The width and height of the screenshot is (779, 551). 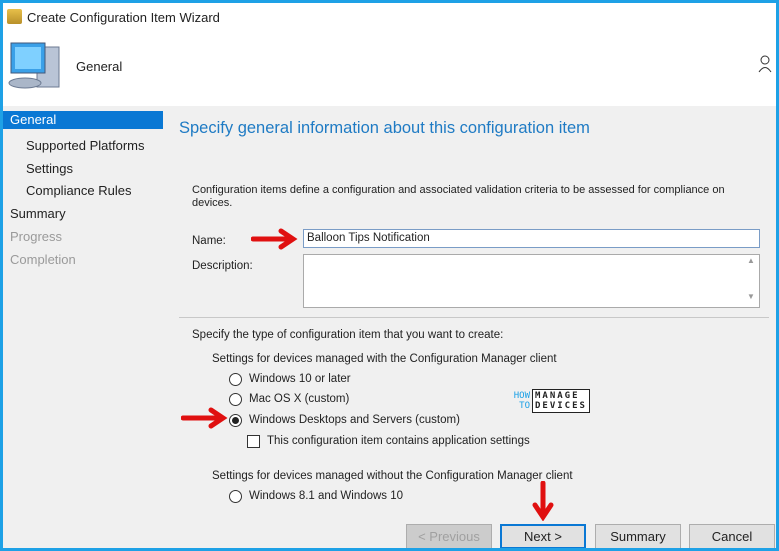 I want to click on divider, so click(x=474, y=317).